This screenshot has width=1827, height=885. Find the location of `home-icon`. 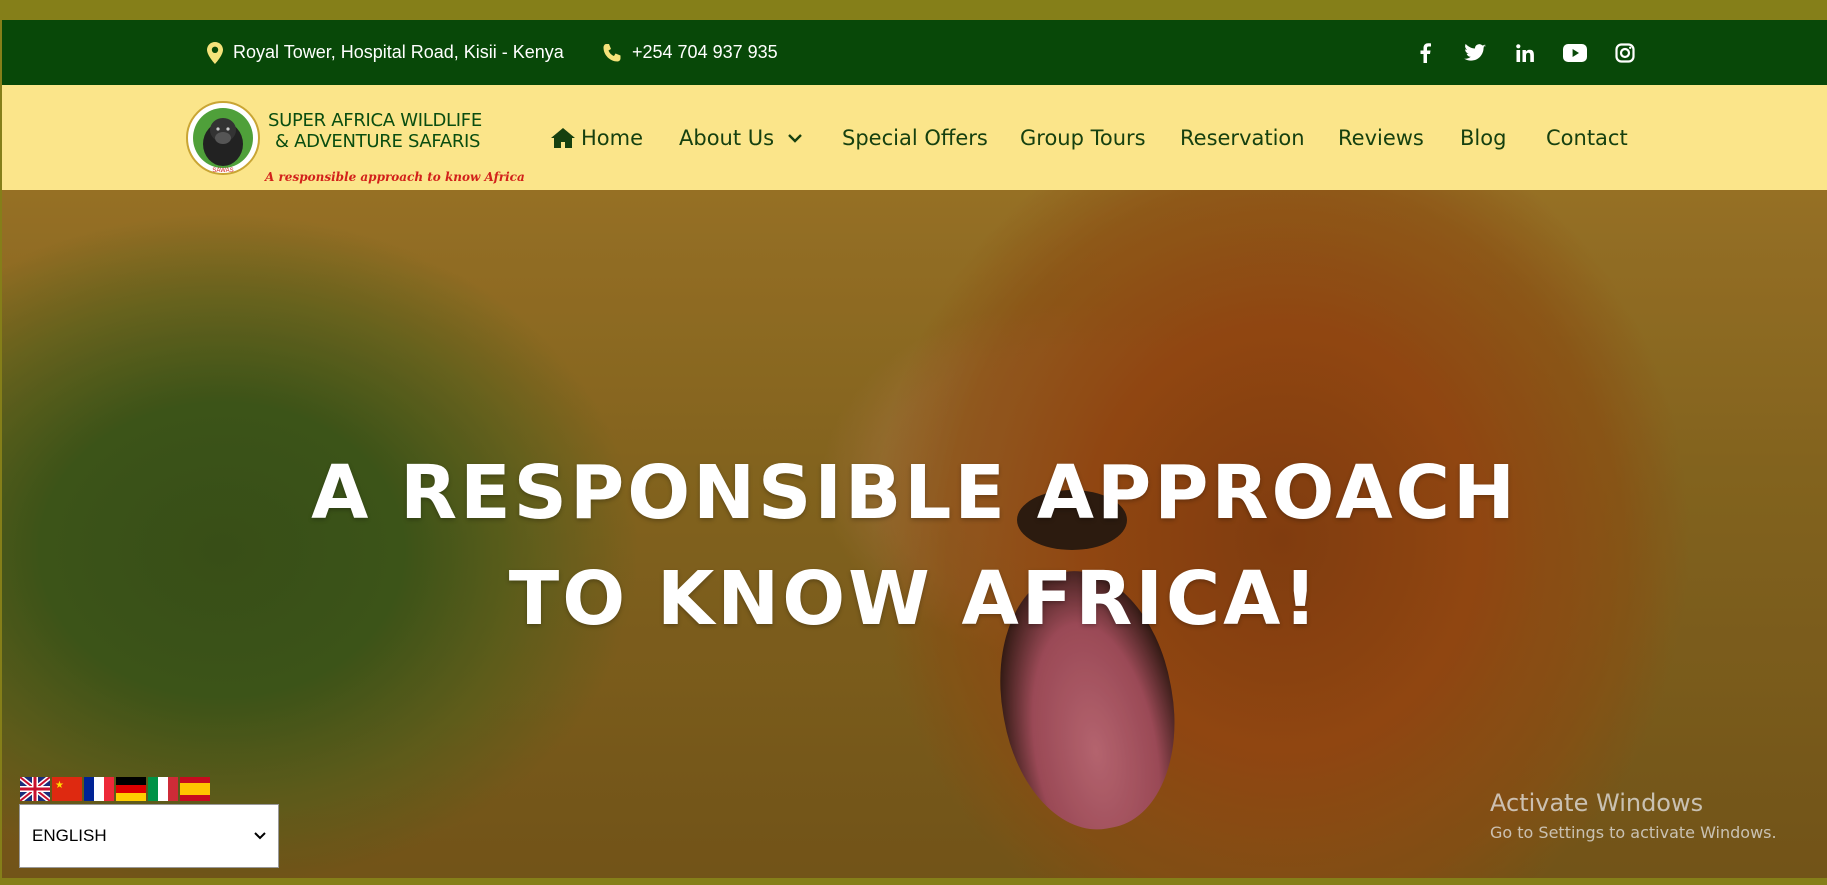

home-icon is located at coordinates (563, 137).